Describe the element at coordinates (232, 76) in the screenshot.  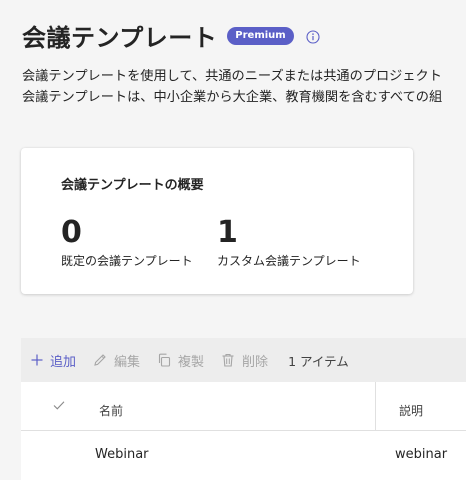
I see `description-line-1: 会議テンプレートを使用して、共通のニーズまたは共通のプロジェクト` at that location.